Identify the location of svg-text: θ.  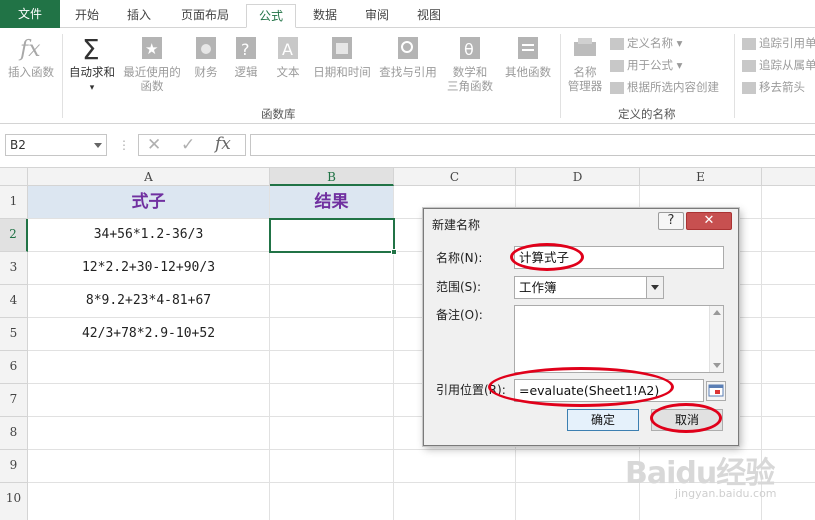
(469, 49).